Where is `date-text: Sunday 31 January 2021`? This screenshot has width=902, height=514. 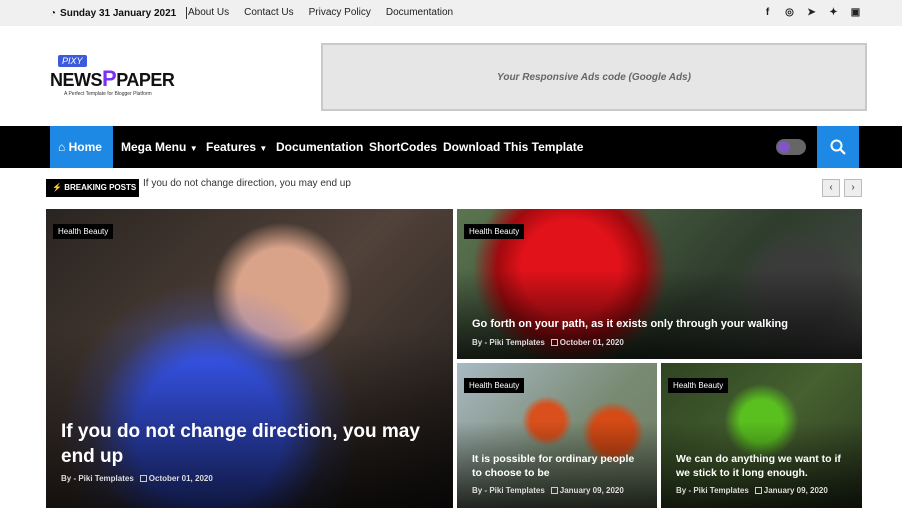
date-text: Sunday 31 January 2021 is located at coordinates (118, 13).